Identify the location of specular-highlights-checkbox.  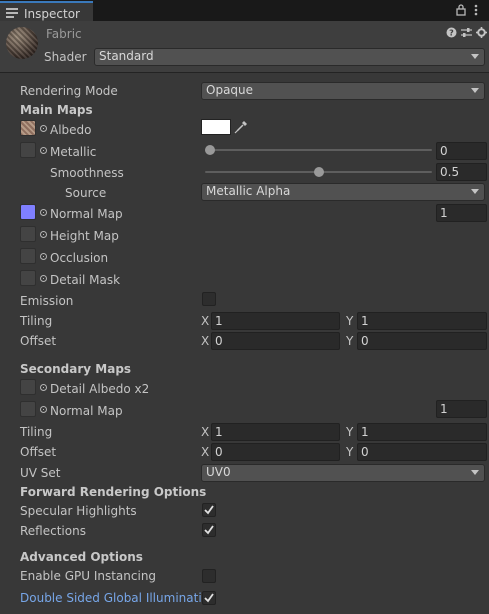
(209, 510).